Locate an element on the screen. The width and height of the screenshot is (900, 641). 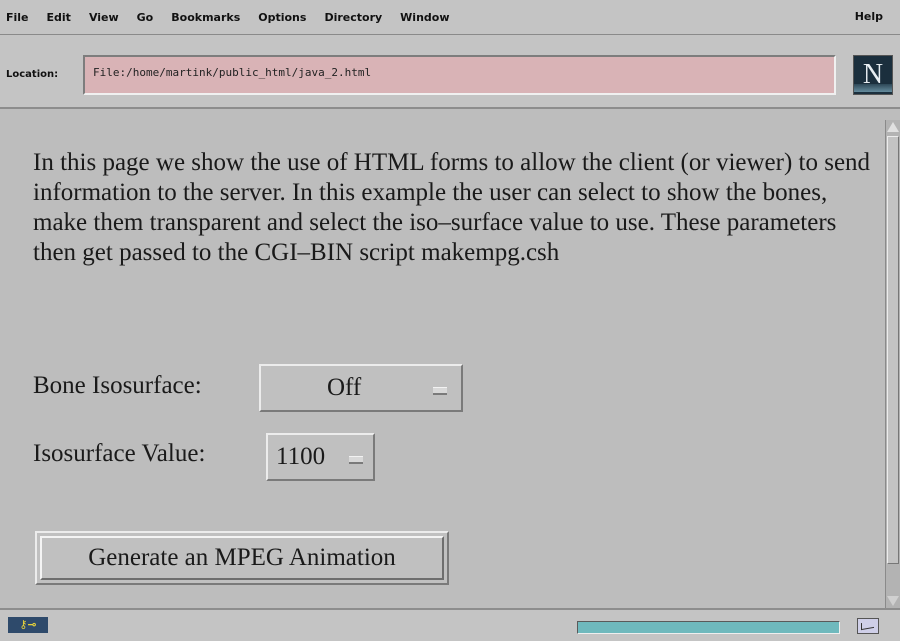
logo-glow is located at coordinates (873, 88).